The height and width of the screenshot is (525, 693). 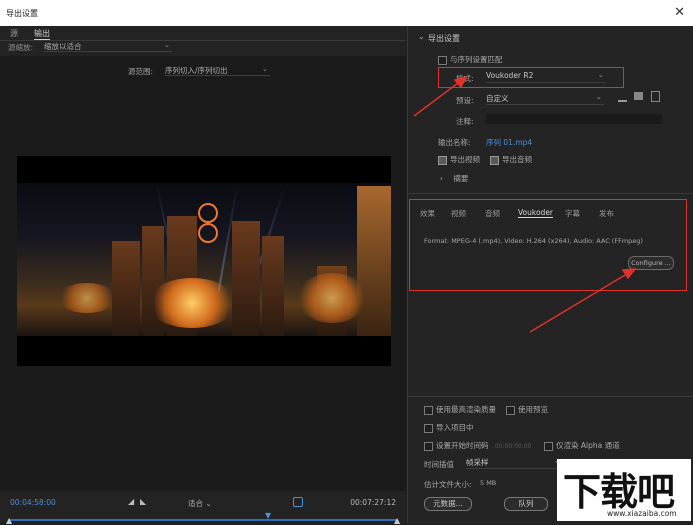 What do you see at coordinates (268, 515) in the screenshot?
I see `playhead-handle: ▼` at bounding box center [268, 515].